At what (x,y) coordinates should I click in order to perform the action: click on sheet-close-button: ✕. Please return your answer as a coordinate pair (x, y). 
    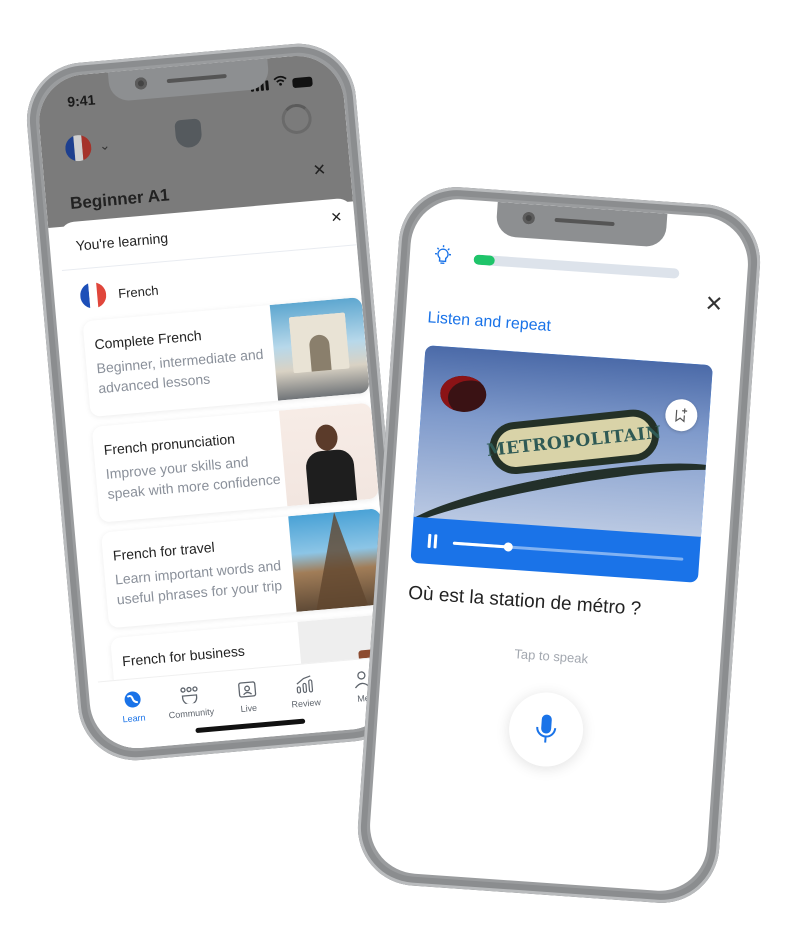
    Looking at the image, I should click on (336, 217).